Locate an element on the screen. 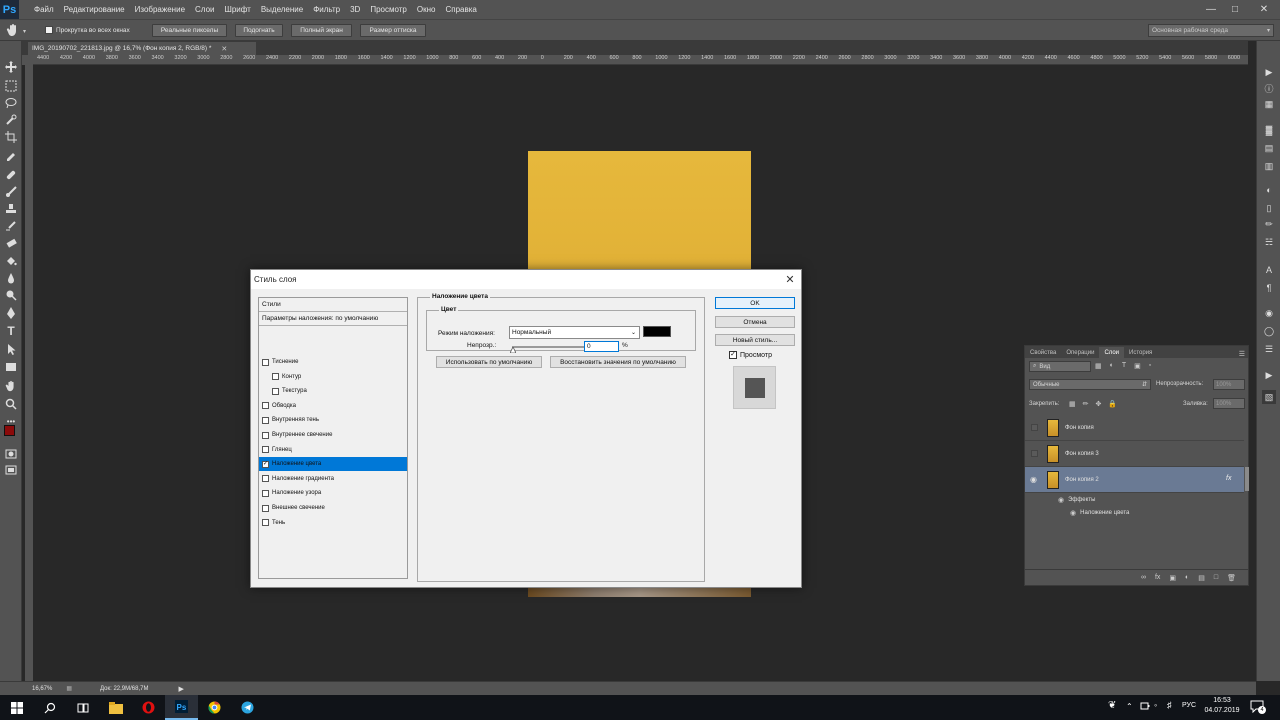 Image resolution: width=1280 pixels, height=720 pixels. opera-icon is located at coordinates (148, 707).